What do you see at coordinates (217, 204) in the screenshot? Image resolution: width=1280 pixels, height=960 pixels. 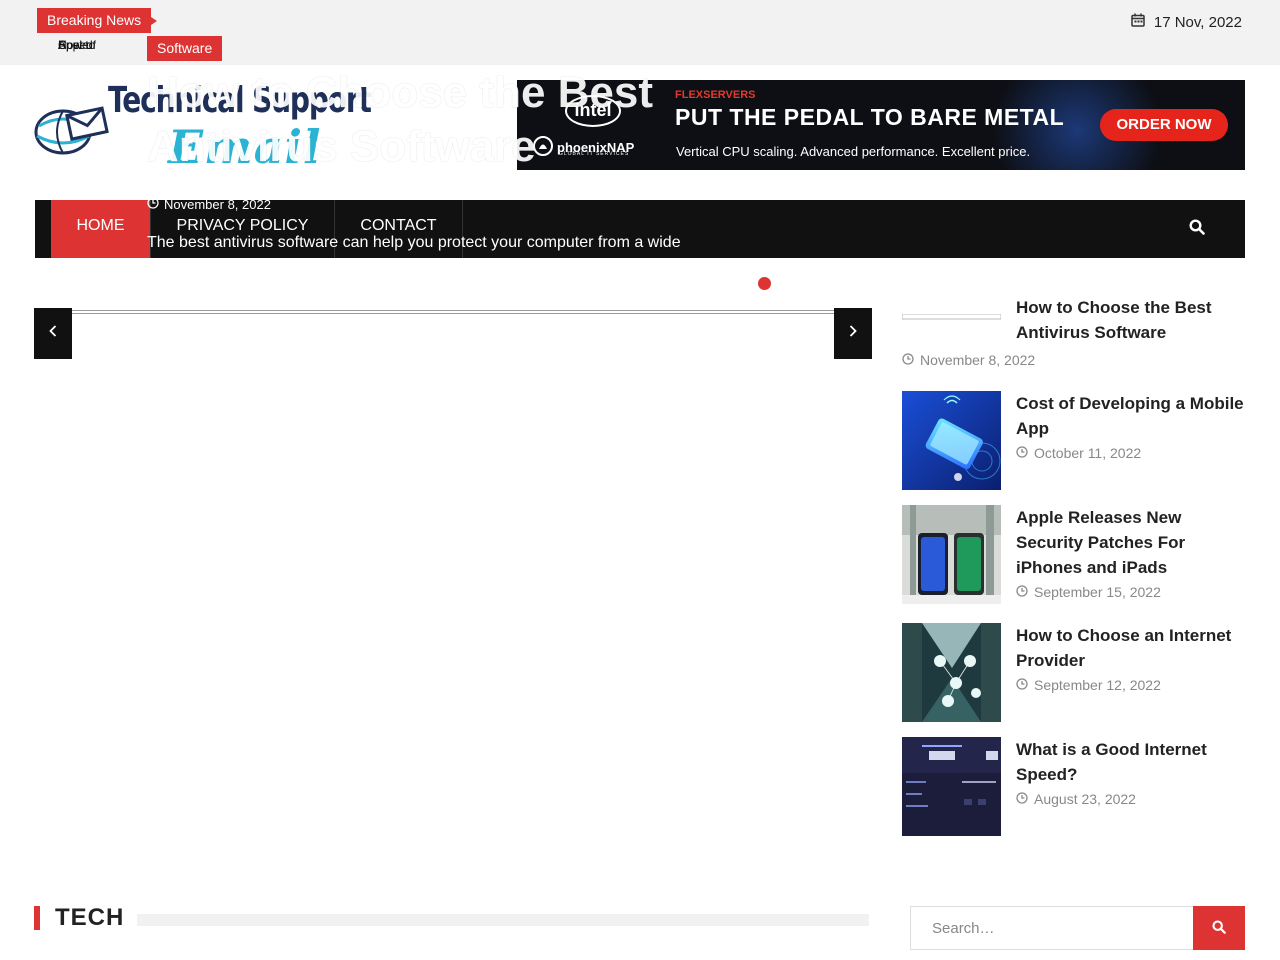 I see `slide-date-text: November 8, 2022` at bounding box center [217, 204].